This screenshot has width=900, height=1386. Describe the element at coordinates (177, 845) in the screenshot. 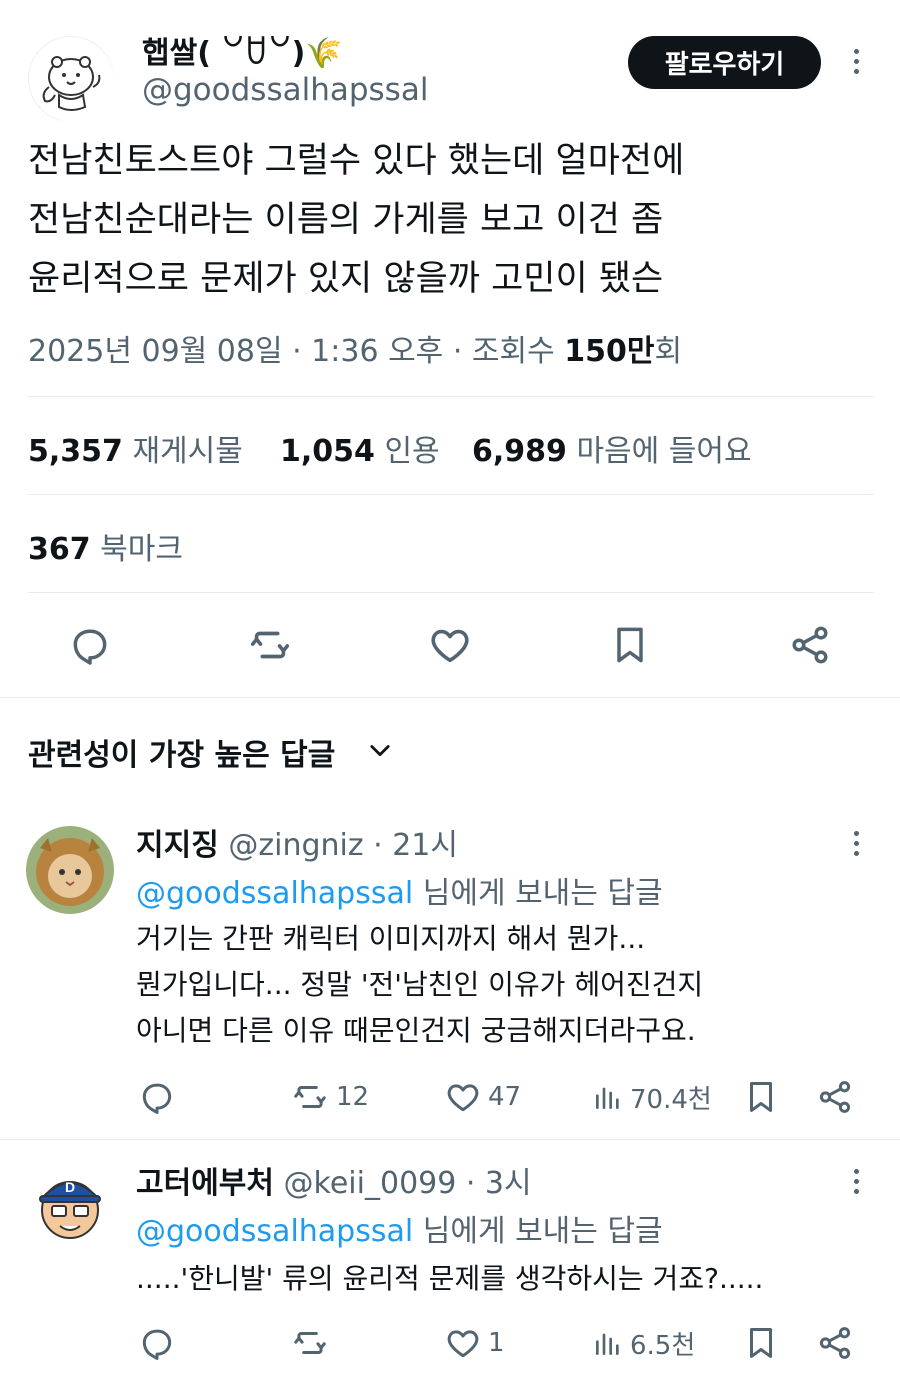

I see `reply-author-name: 지지징` at that location.